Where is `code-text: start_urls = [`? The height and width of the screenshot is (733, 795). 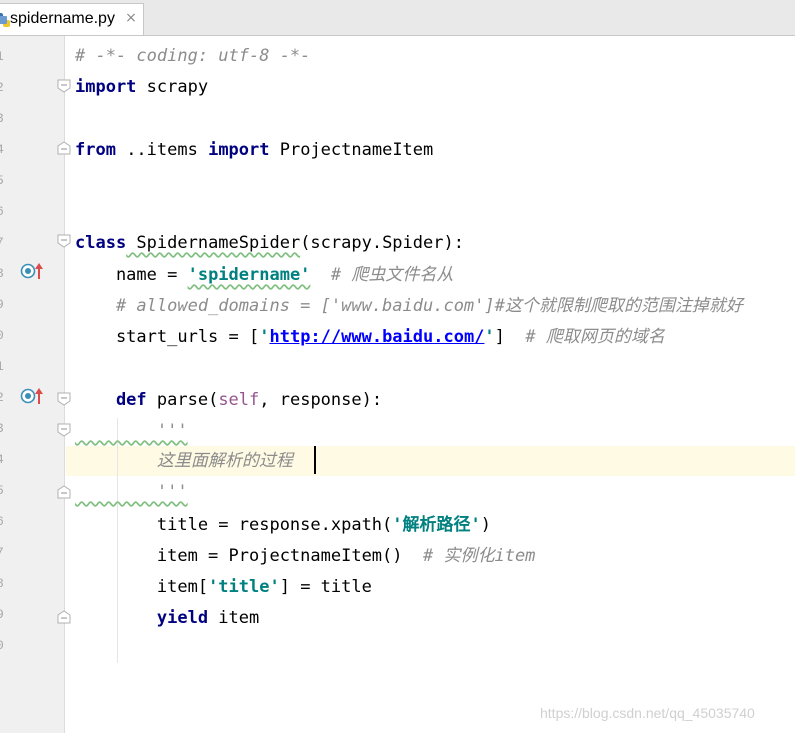
code-text: start_urls = [ is located at coordinates (167, 337).